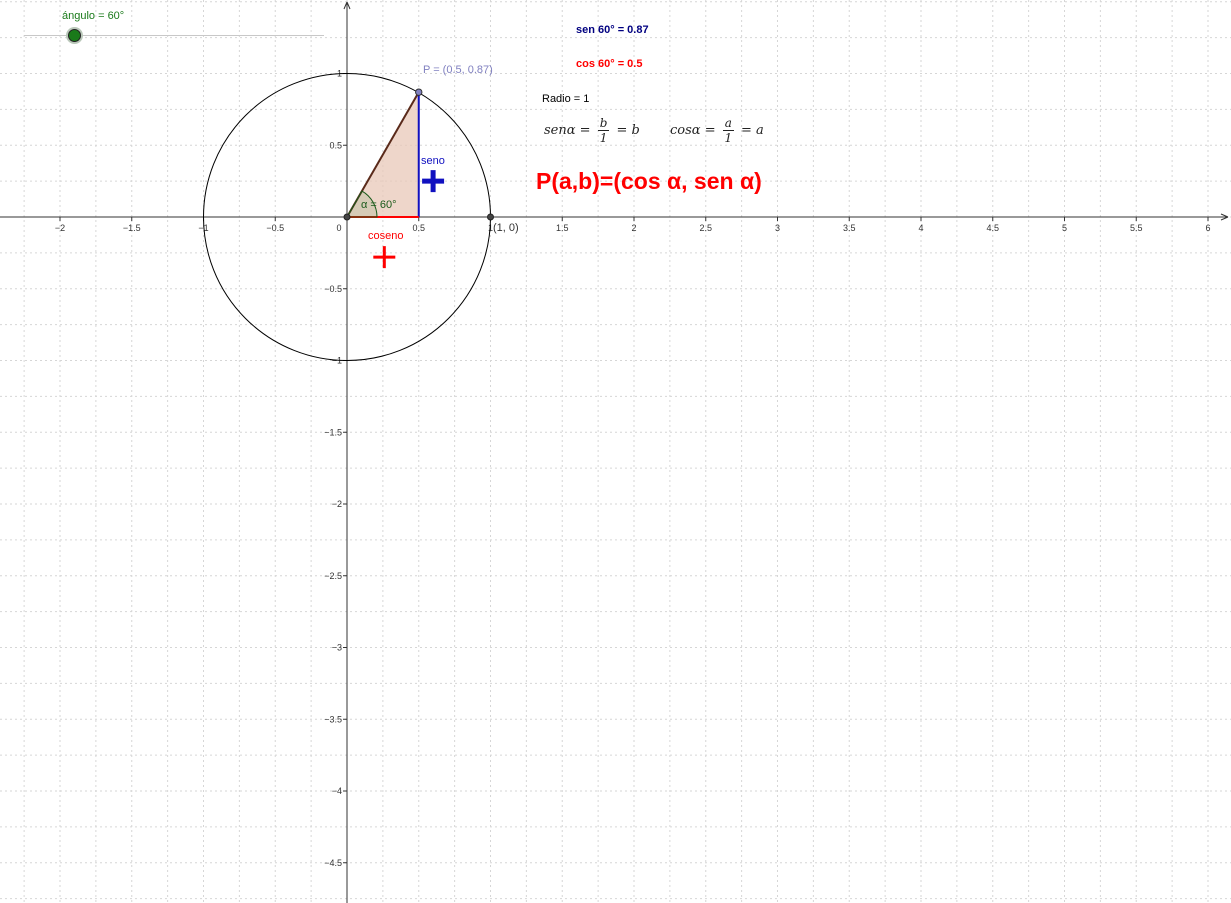 The width and height of the screenshot is (1231, 903). What do you see at coordinates (1207, 228) in the screenshot?
I see `x-tick-label: 6` at bounding box center [1207, 228].